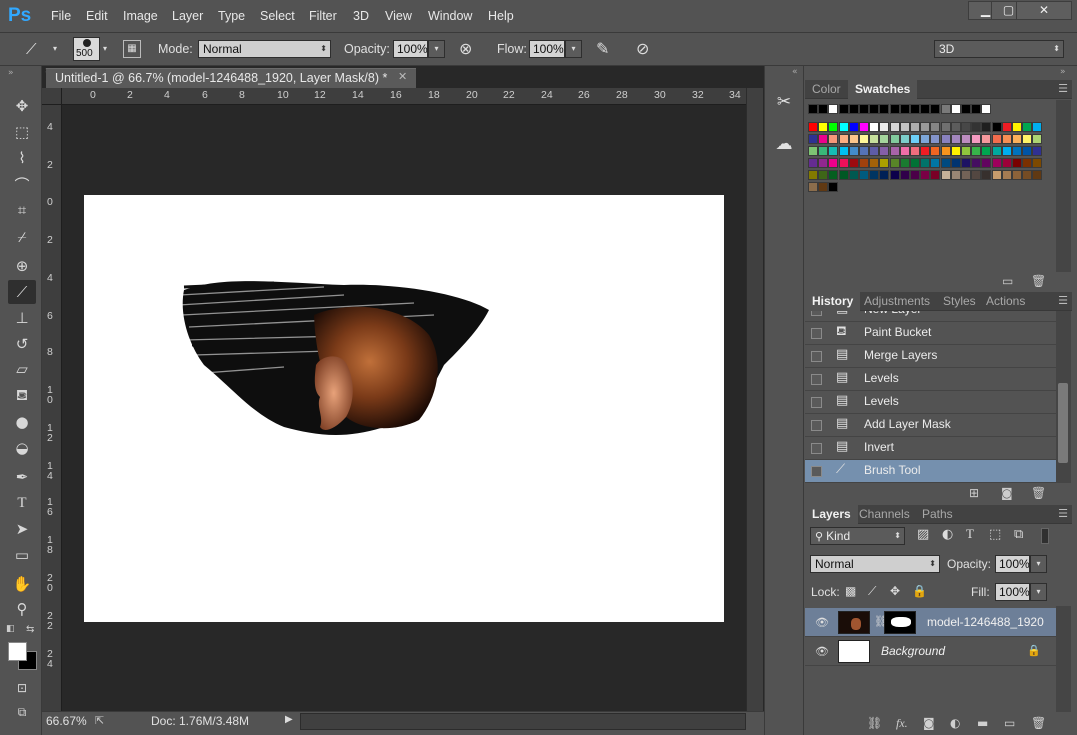 This screenshot has width=1077, height=735. Describe the element at coordinates (132, 49) in the screenshot. I see `brush-panel-toggle-icon: ▦` at that location.